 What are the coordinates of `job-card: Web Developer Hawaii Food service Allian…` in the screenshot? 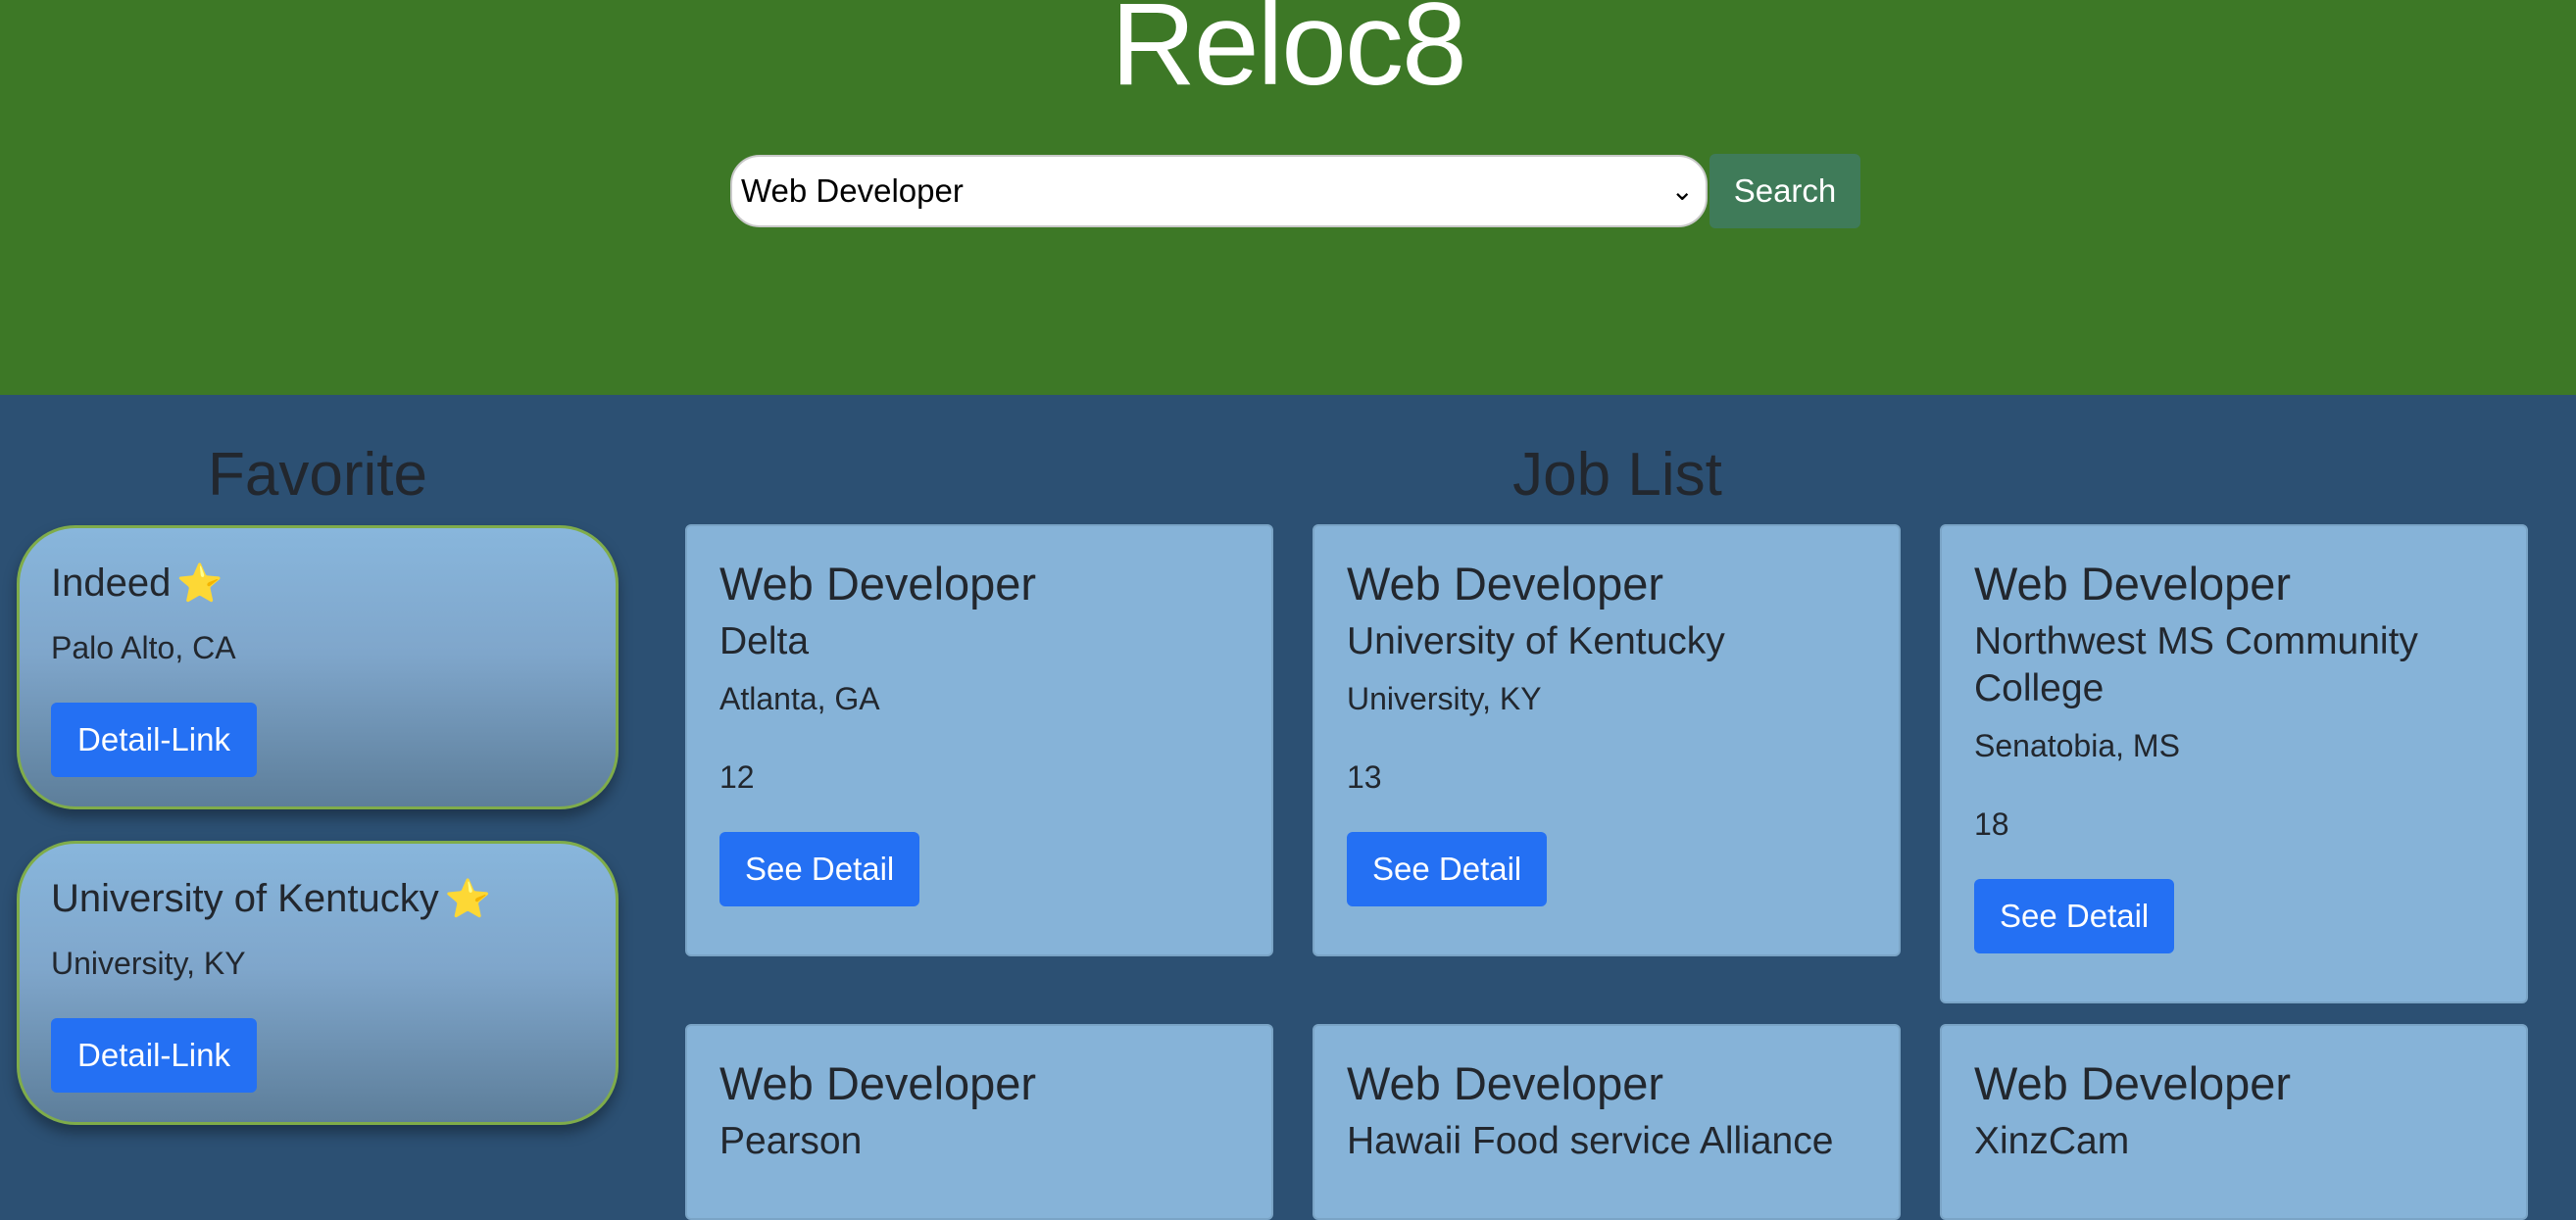 It's located at (1607, 1122).